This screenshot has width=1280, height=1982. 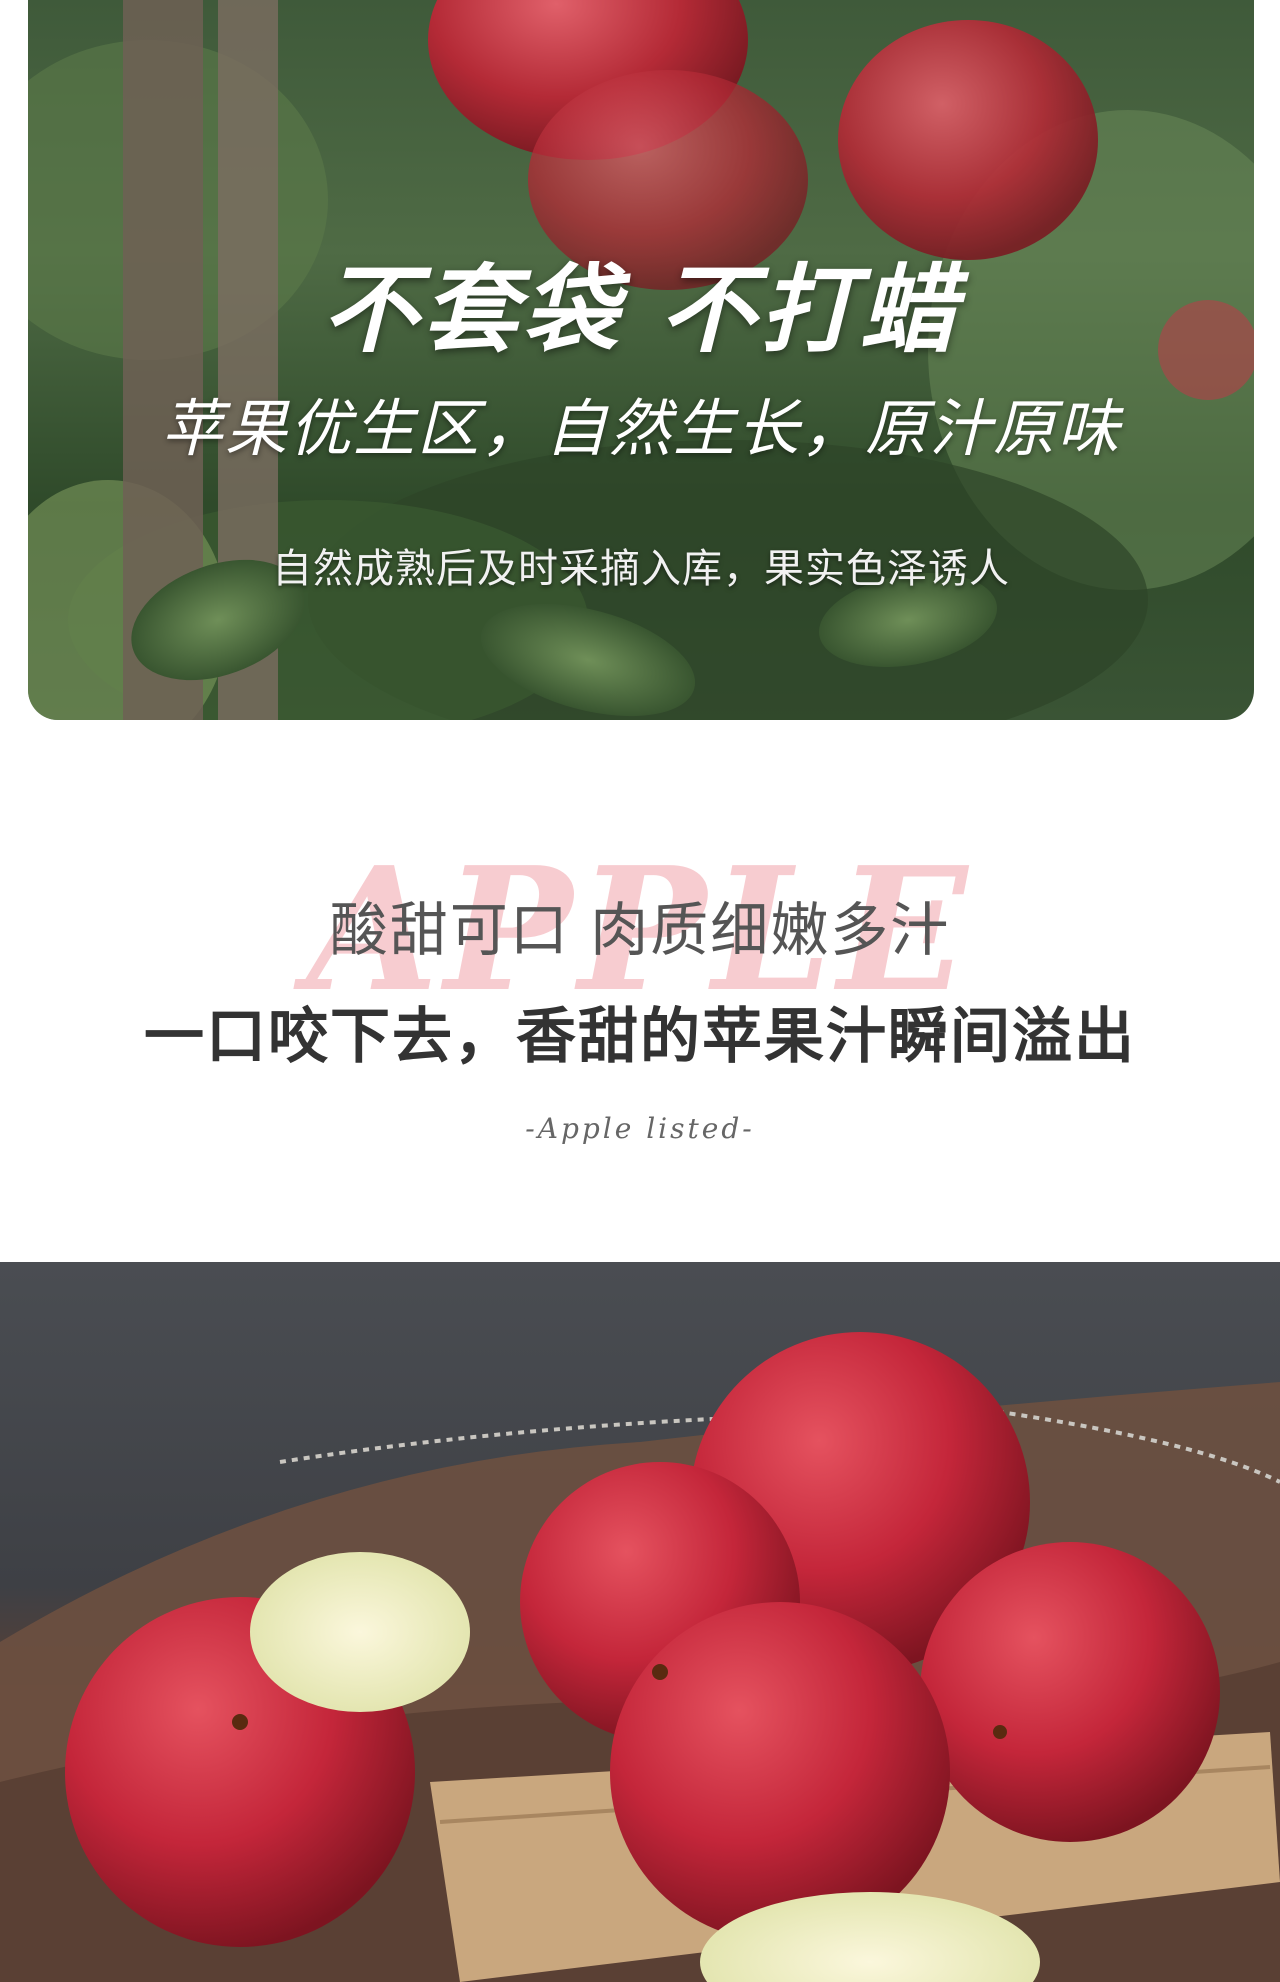 What do you see at coordinates (640, 1037) in the screenshot?
I see `taste-headline: 一口咬下去，香甜的苹果汁瞬间溢出` at bounding box center [640, 1037].